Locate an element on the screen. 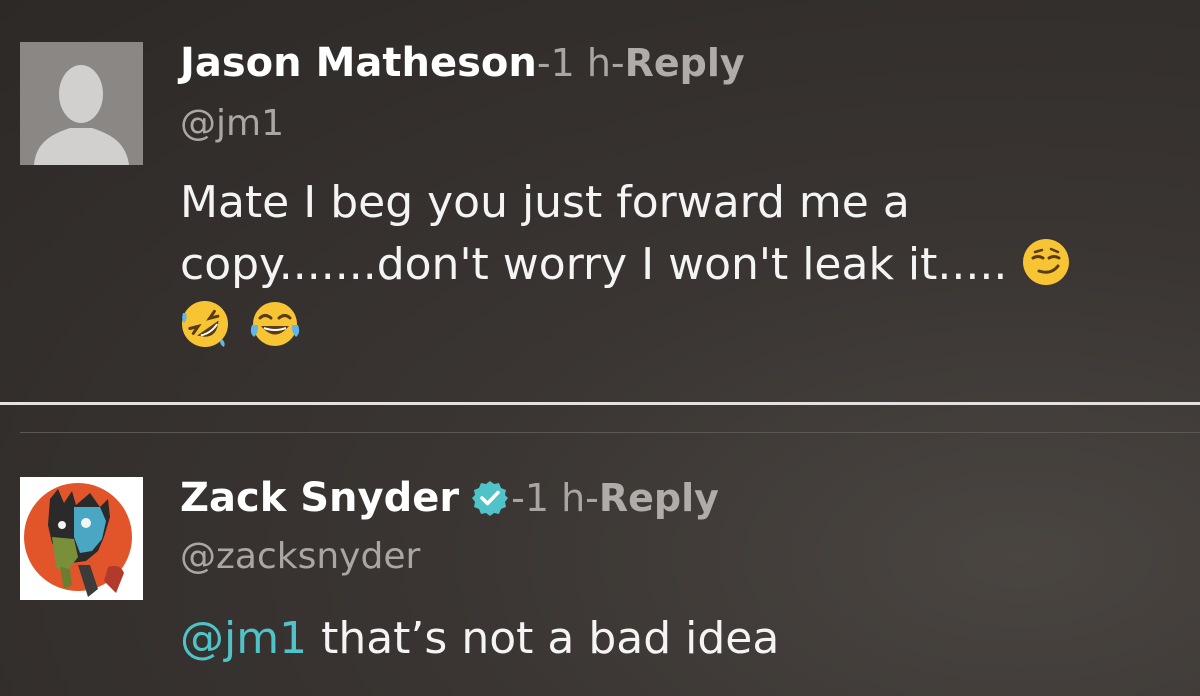 The width and height of the screenshot is (1200, 696). comment-header: Jason Matheson - 1 h - Reply is located at coordinates (462, 63).